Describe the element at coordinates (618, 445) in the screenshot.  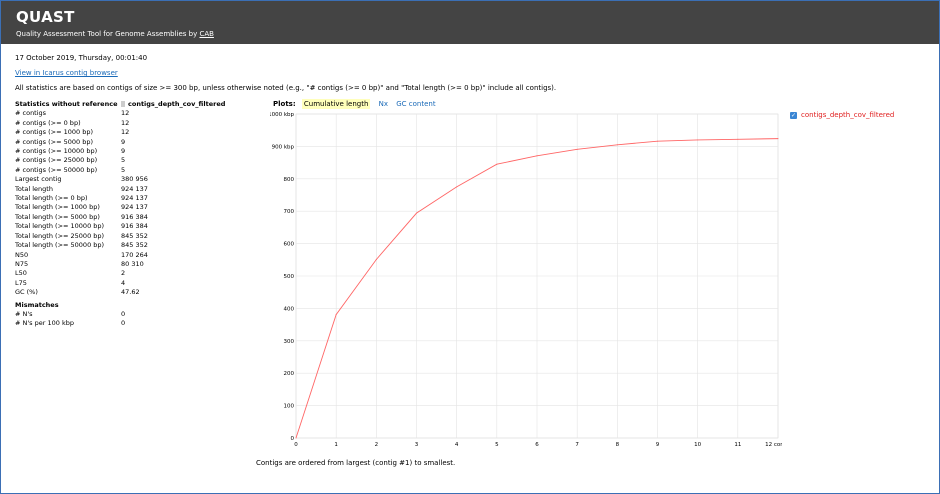
I see `x-tick-label: 8` at that location.